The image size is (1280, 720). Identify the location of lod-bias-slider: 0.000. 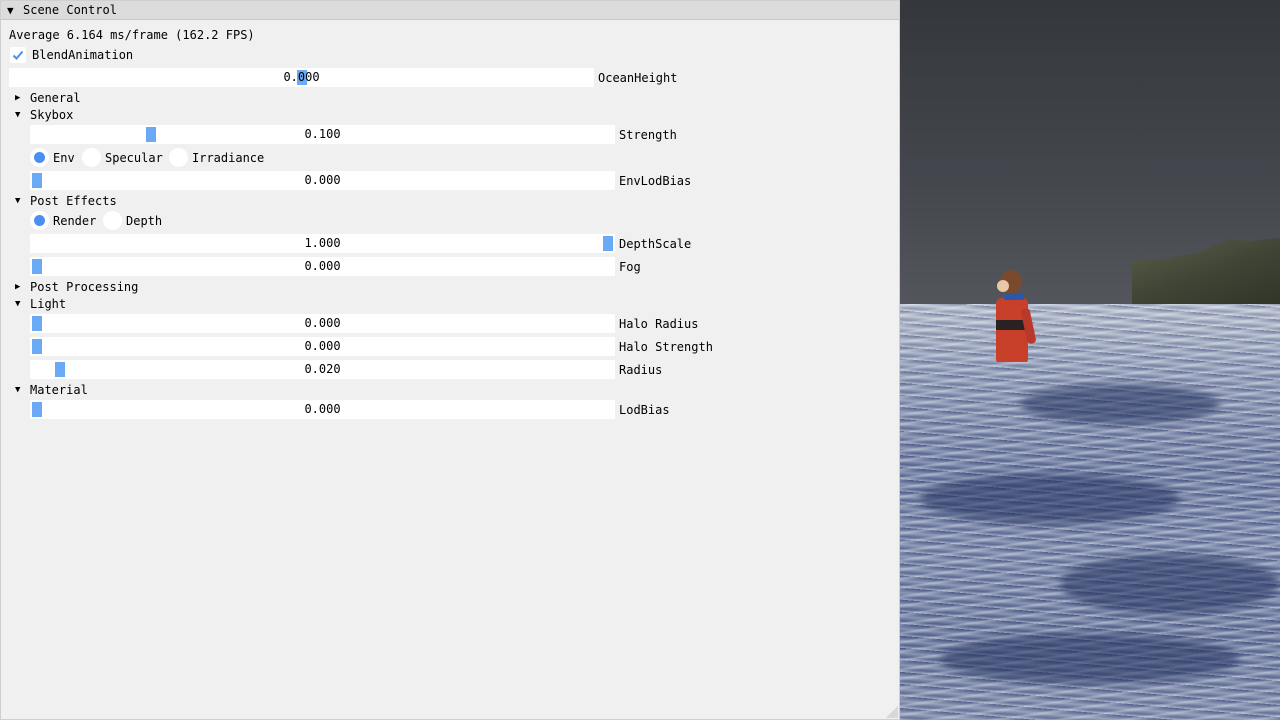
(322, 409).